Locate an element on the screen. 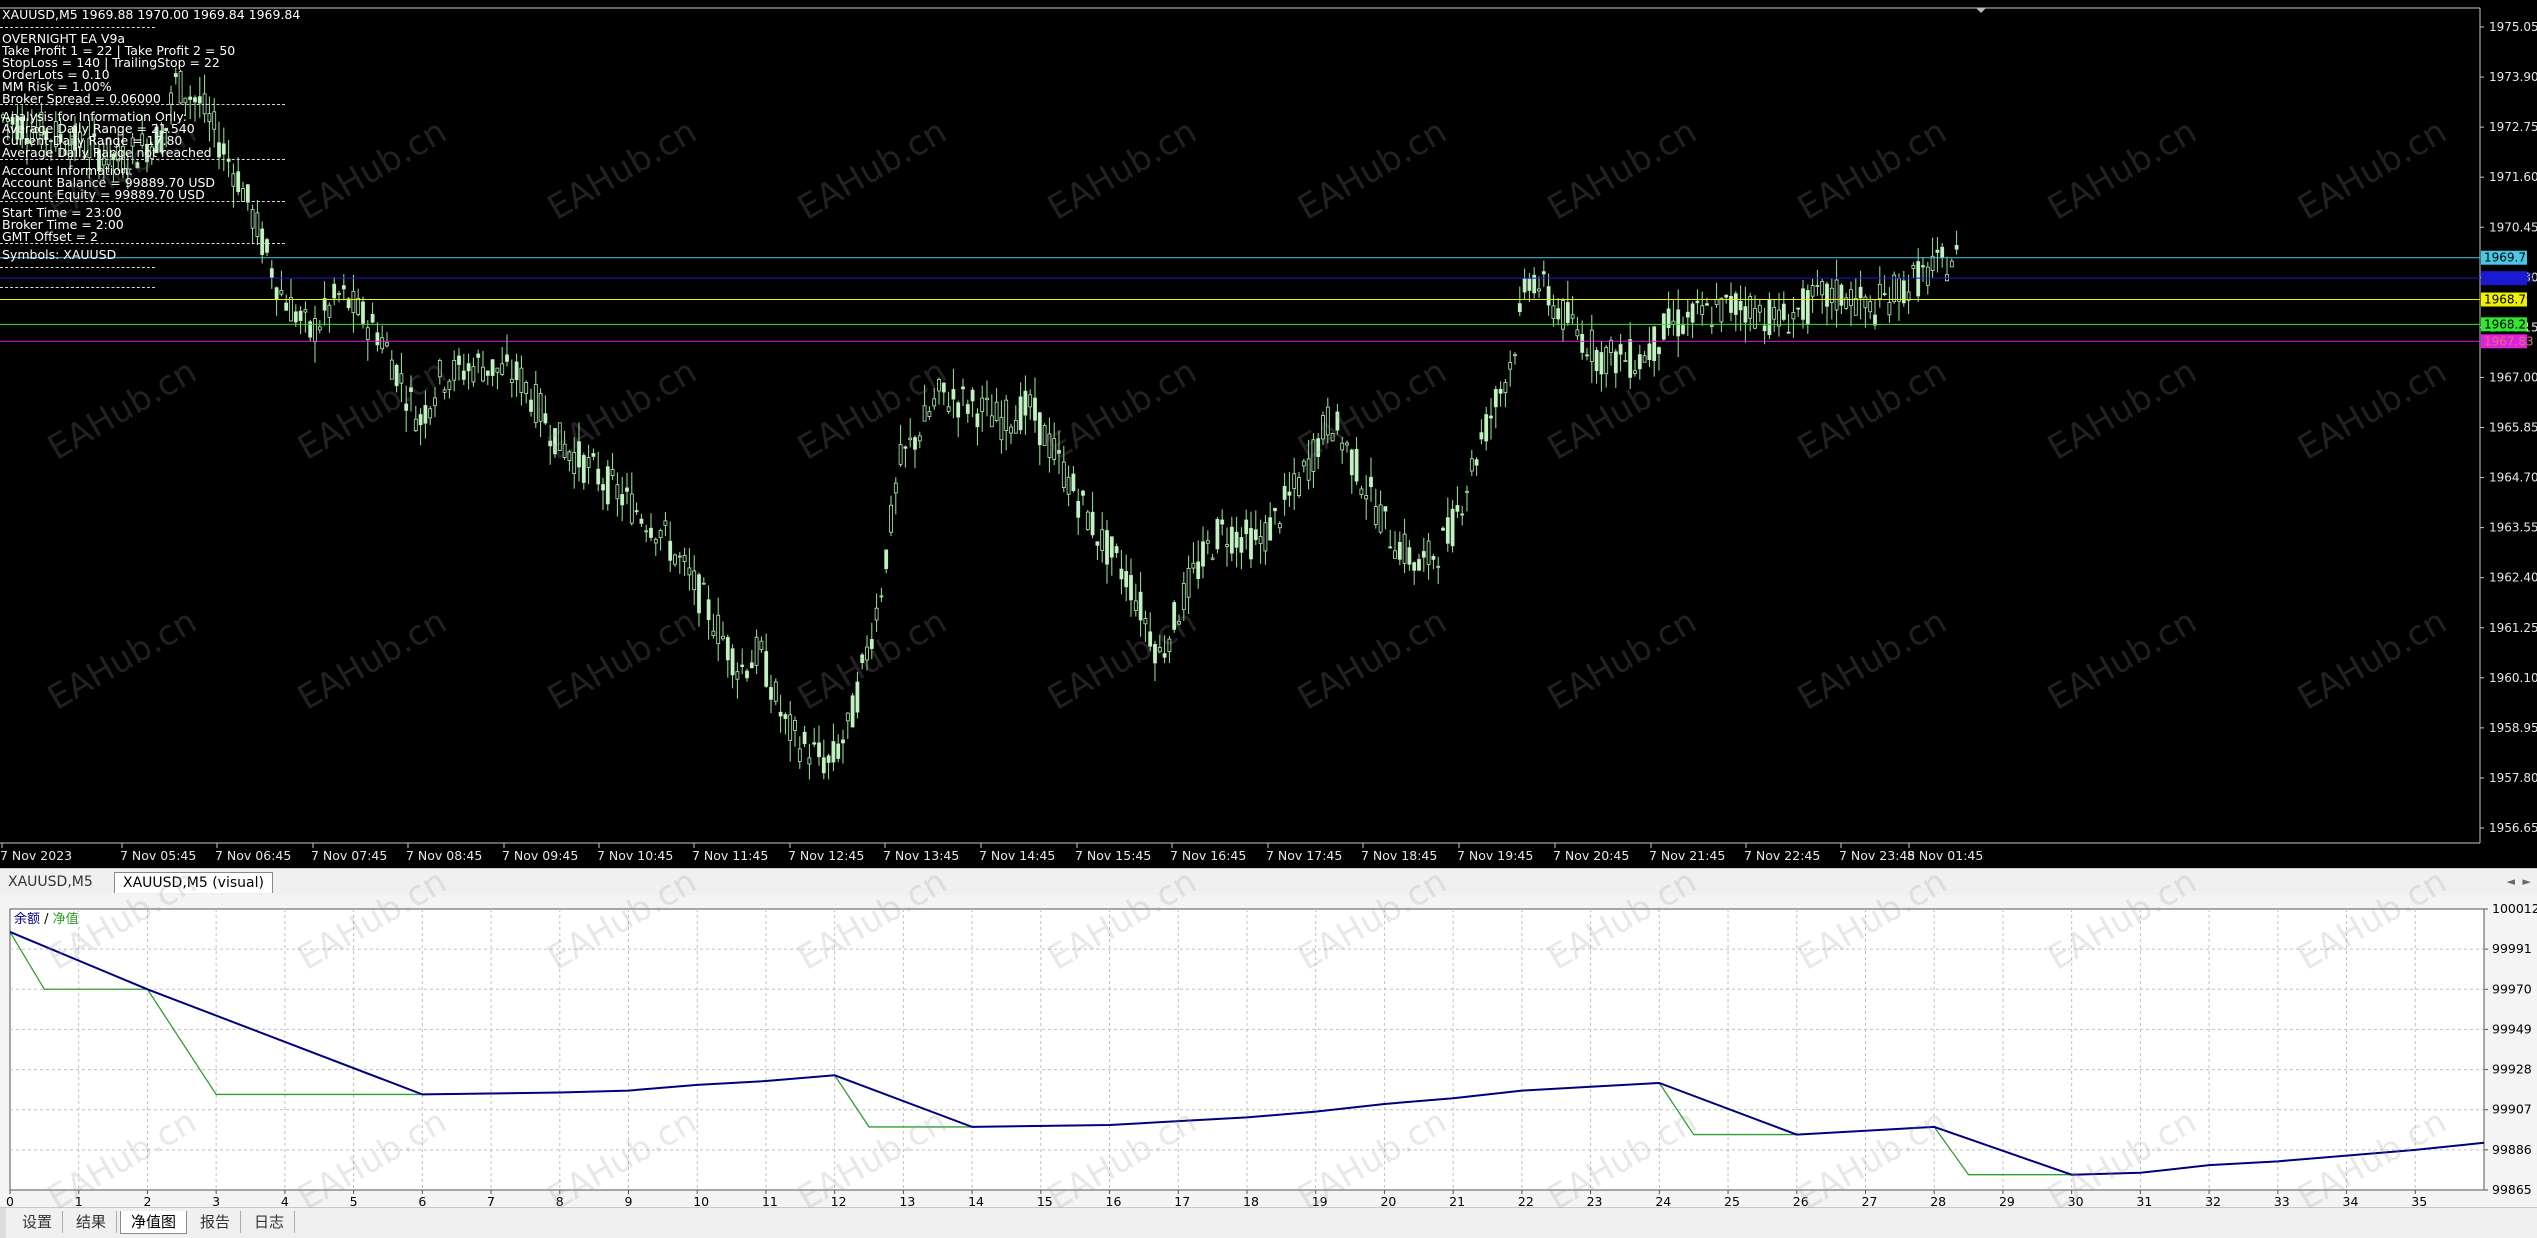 The image size is (2537, 1238). price-tick-label: 1975.05 is located at coordinates (2513, 27).